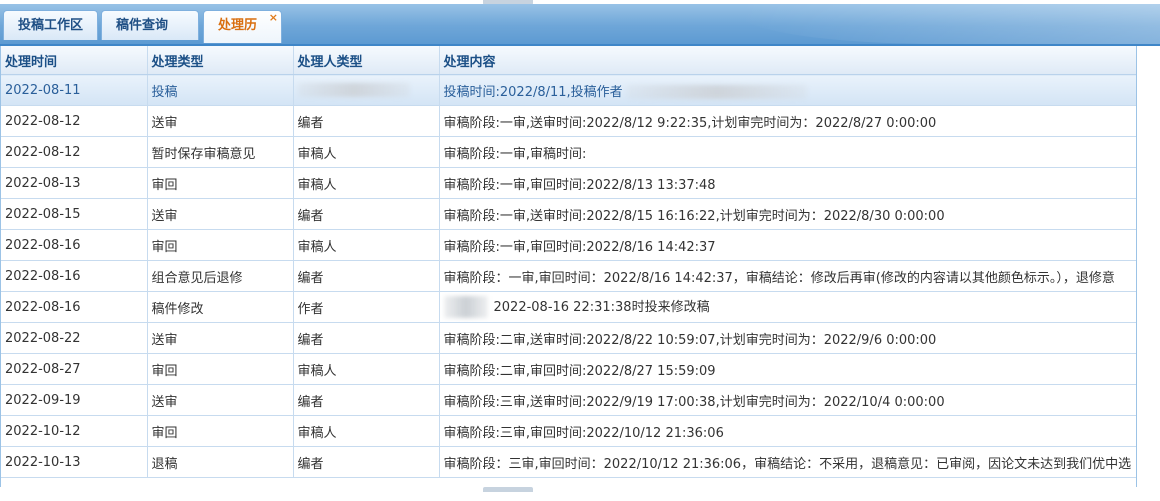 This screenshot has width=1160, height=501. I want to click on column-header-time: 处理时间, so click(74, 60).